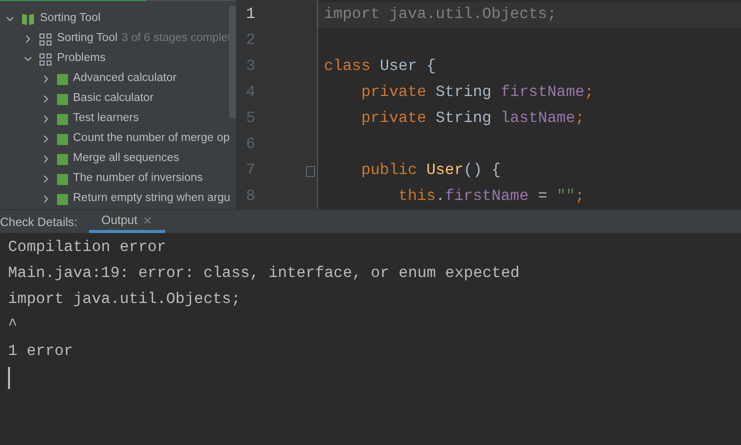 The image size is (741, 445). Describe the element at coordinates (148, 220) in the screenshot. I see `close-icon` at that location.